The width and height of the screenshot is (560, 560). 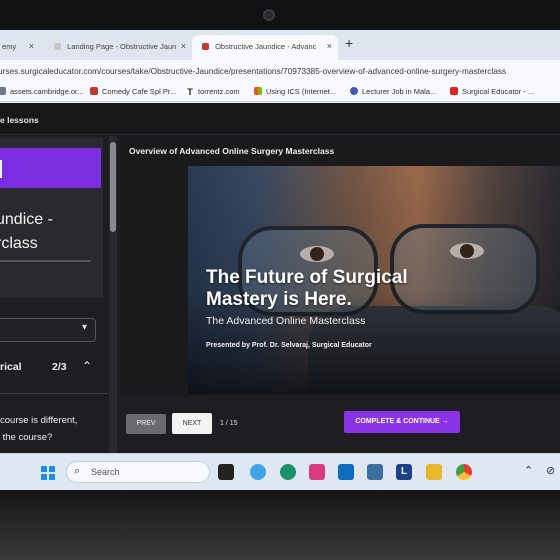 I want to click on module-header: rical 2/3 ⌃, so click(x=54, y=369).